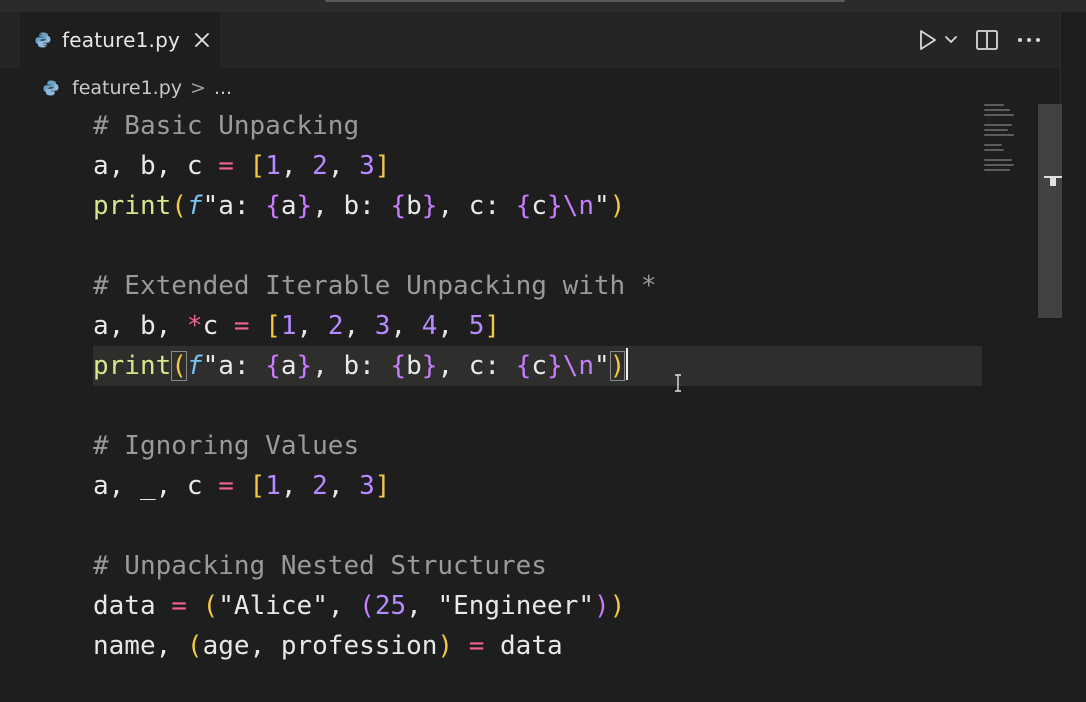 This screenshot has width=1086, height=702. I want to click on more-actions-icon, so click(1029, 40).